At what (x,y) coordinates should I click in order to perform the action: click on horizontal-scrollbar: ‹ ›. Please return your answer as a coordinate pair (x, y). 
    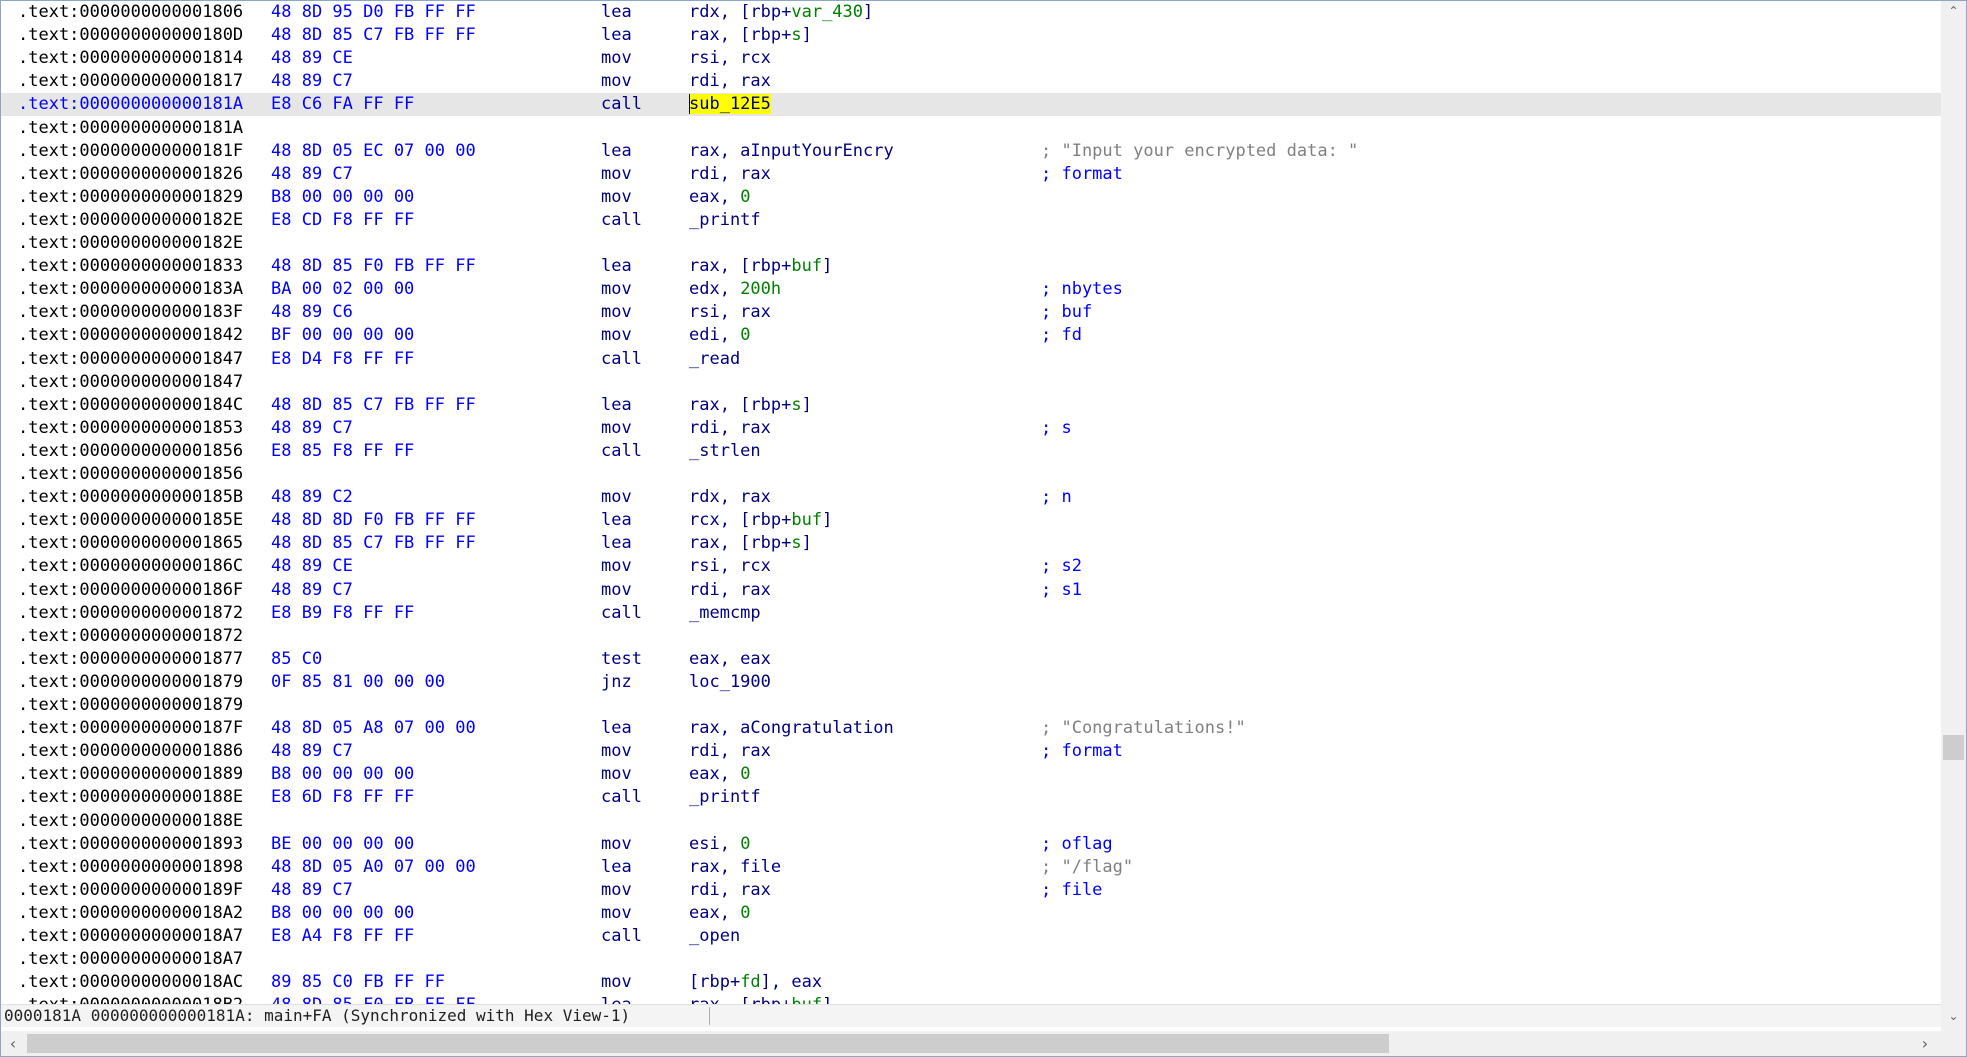
    Looking at the image, I should click on (971, 1043).